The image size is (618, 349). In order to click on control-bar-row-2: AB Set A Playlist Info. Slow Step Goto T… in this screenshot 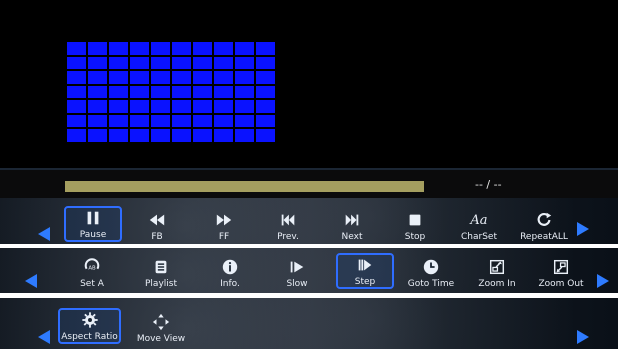, I will do `click(309, 270)`.